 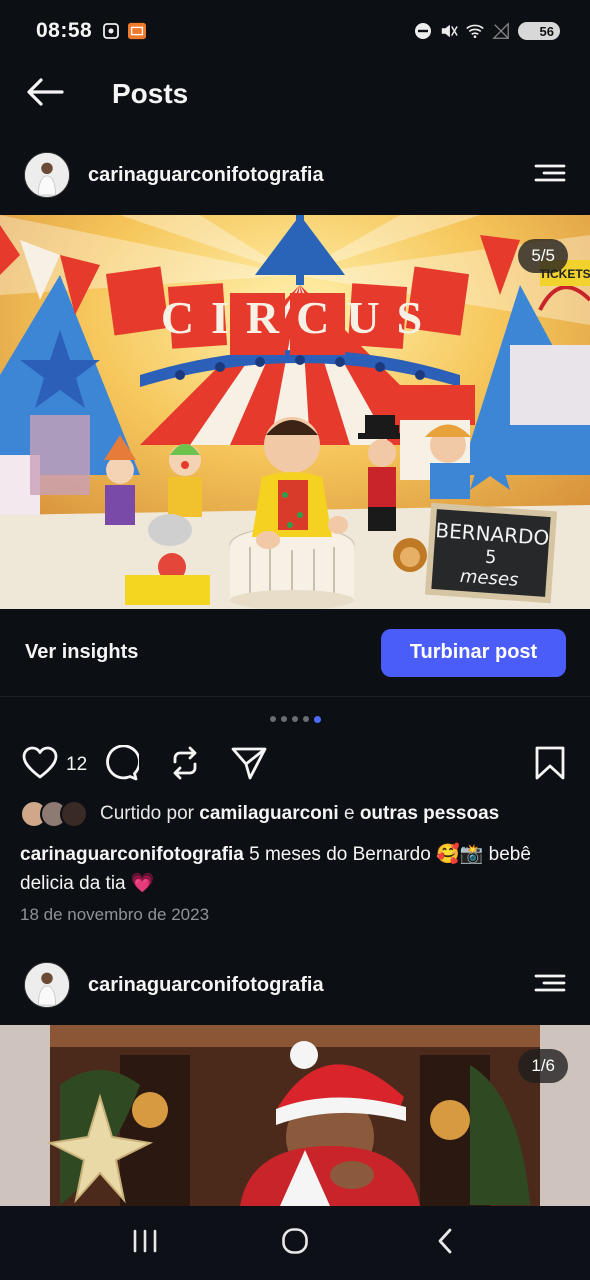 I want to click on view-insights-link: Ver insights, so click(x=81, y=652).